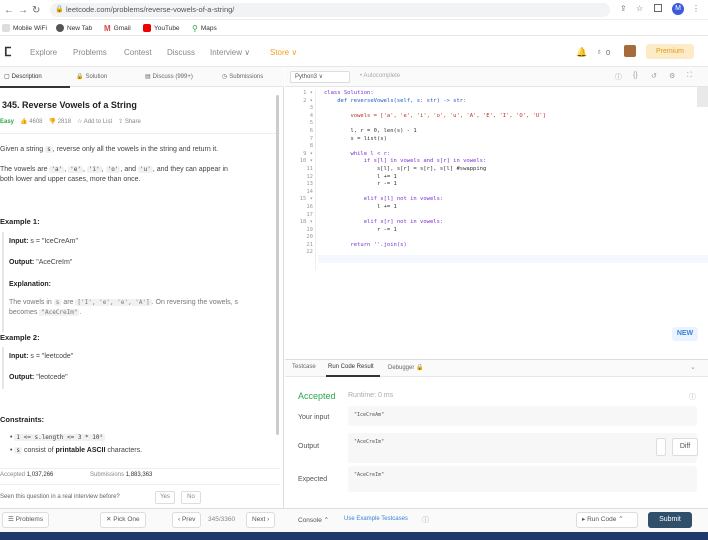 The width and height of the screenshot is (708, 540). I want to click on tab-label: Description, so click(26, 76).